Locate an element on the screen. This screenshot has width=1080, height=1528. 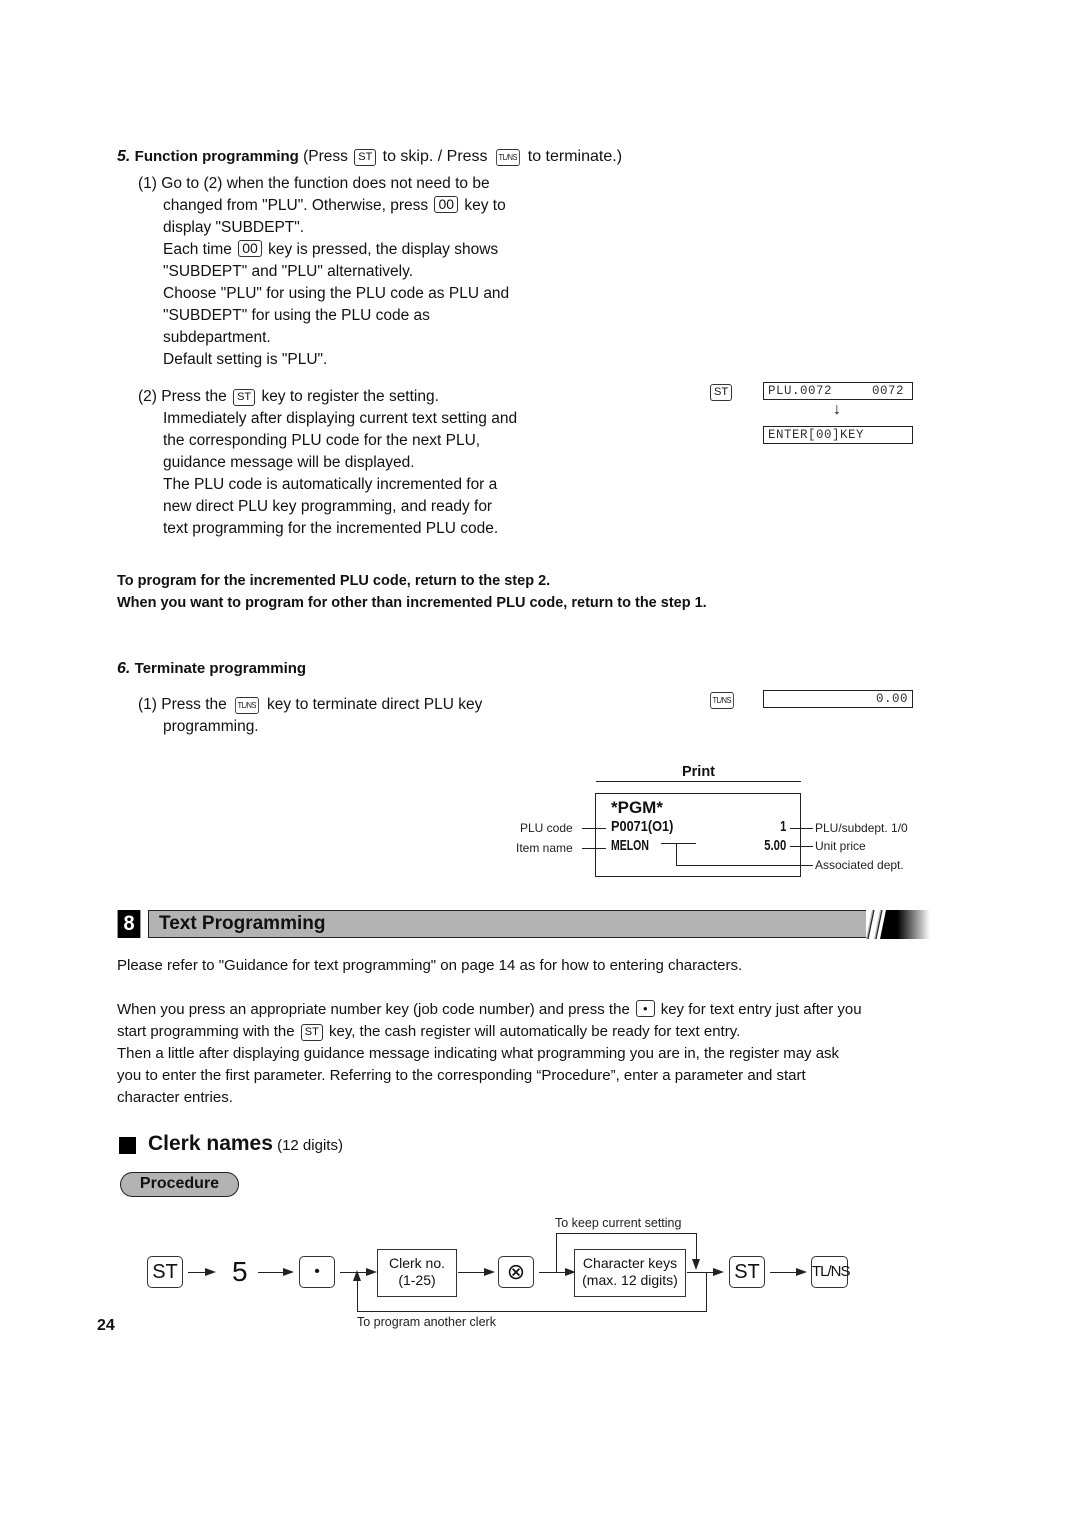
receipt-price: 5.00 is located at coordinates (775, 845).